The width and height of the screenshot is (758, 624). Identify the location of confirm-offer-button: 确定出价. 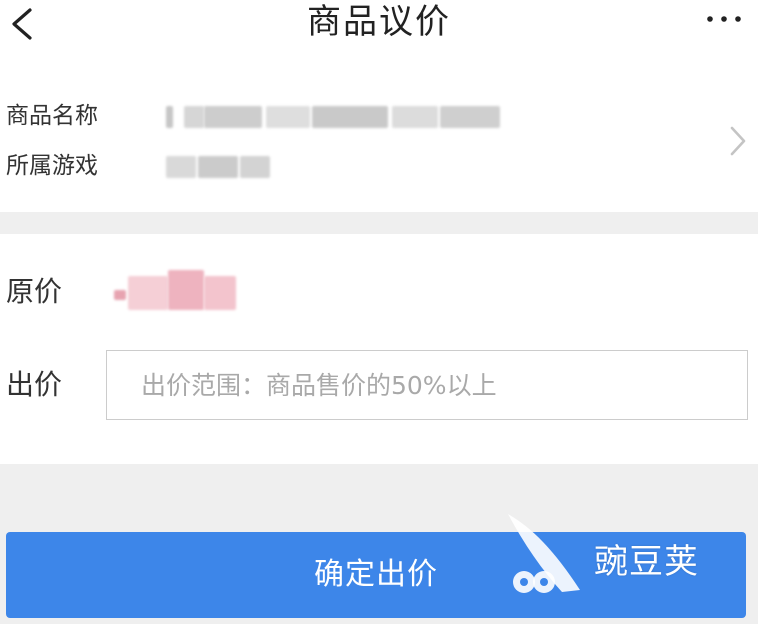
(376, 575).